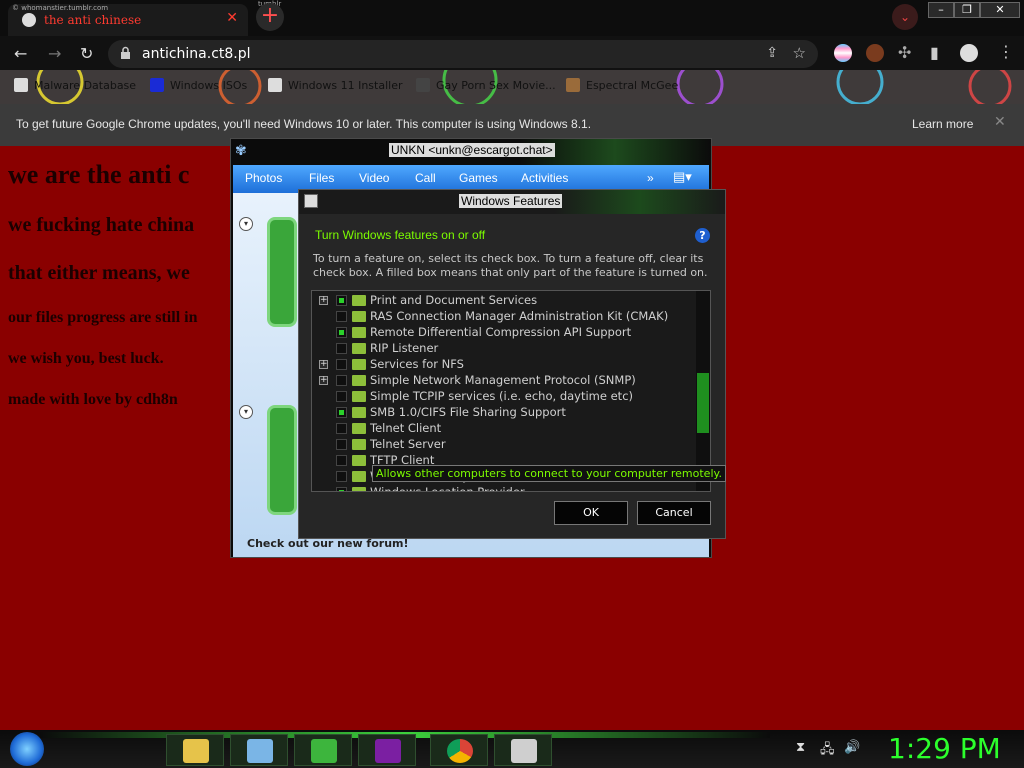  I want to click on tab-more: », so click(650, 178).